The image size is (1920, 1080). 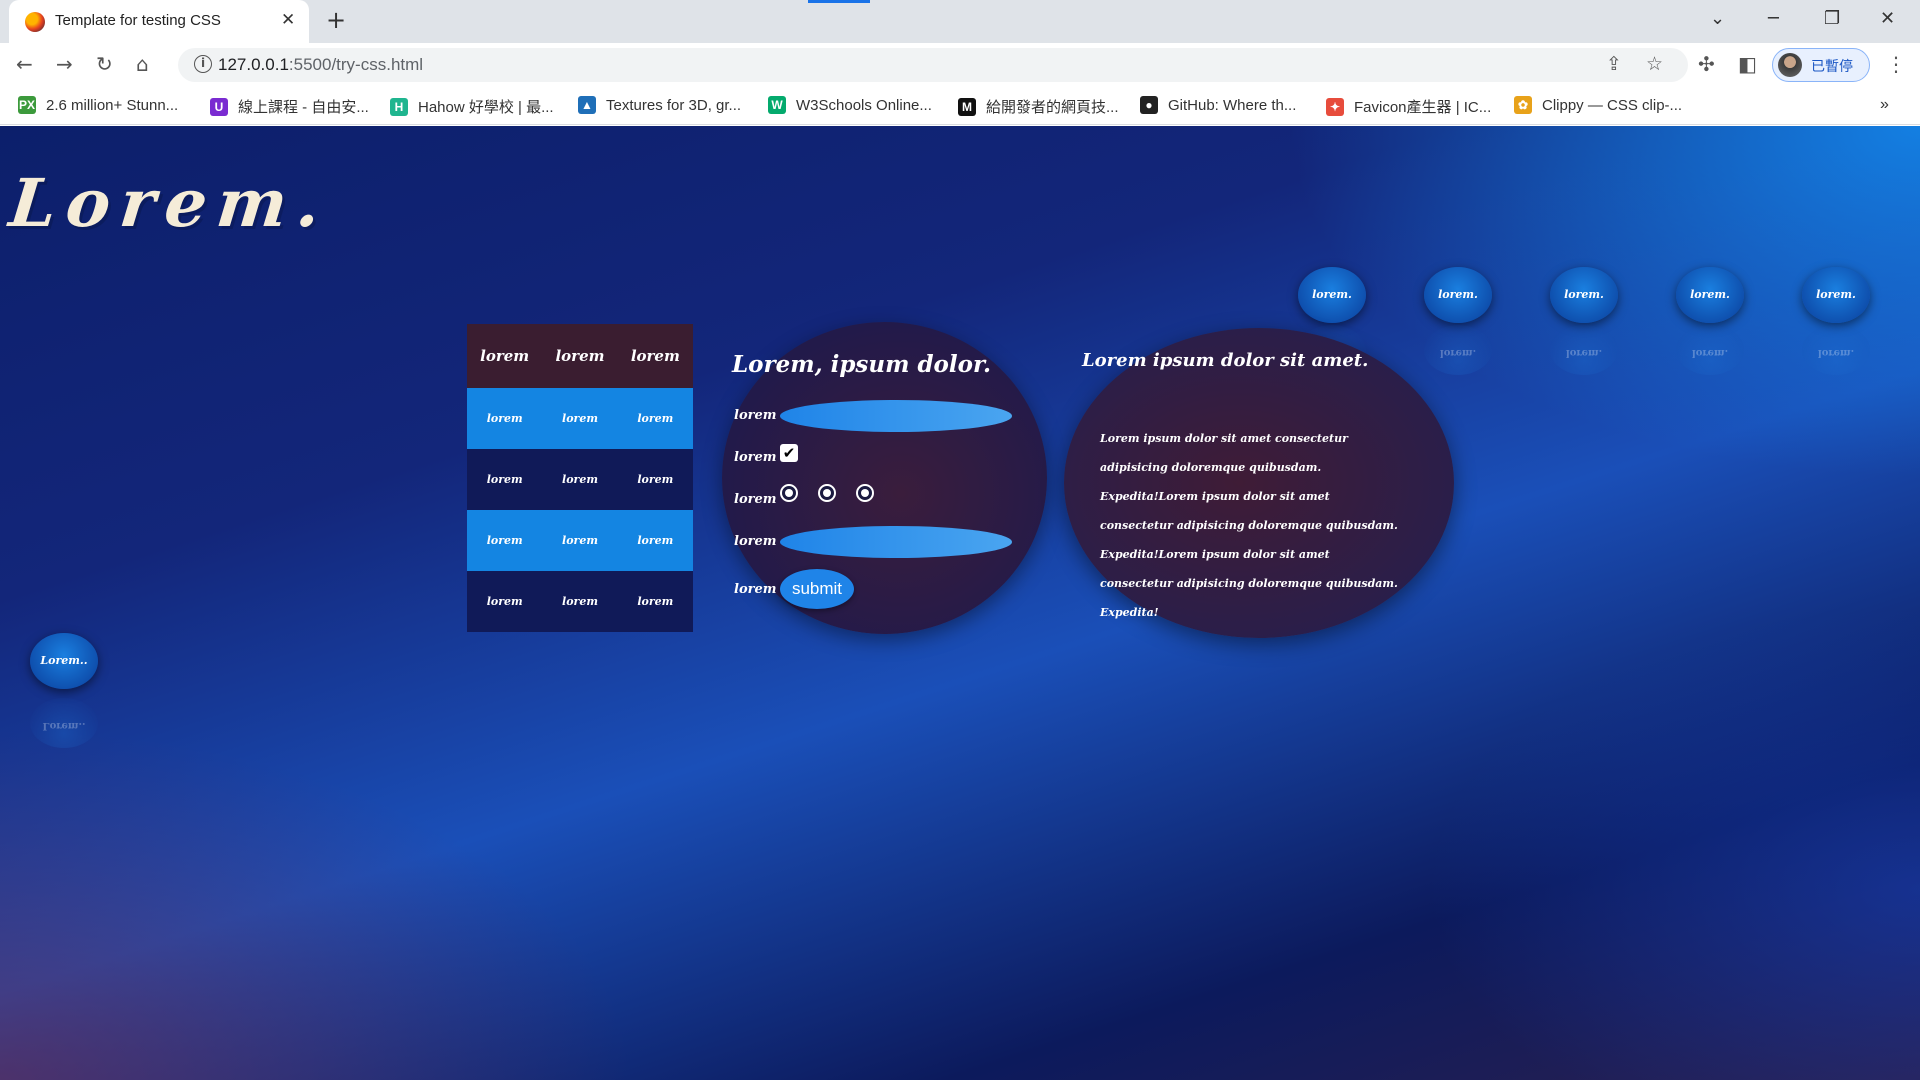 What do you see at coordinates (203, 64) in the screenshot?
I see `site-info-icon: i` at bounding box center [203, 64].